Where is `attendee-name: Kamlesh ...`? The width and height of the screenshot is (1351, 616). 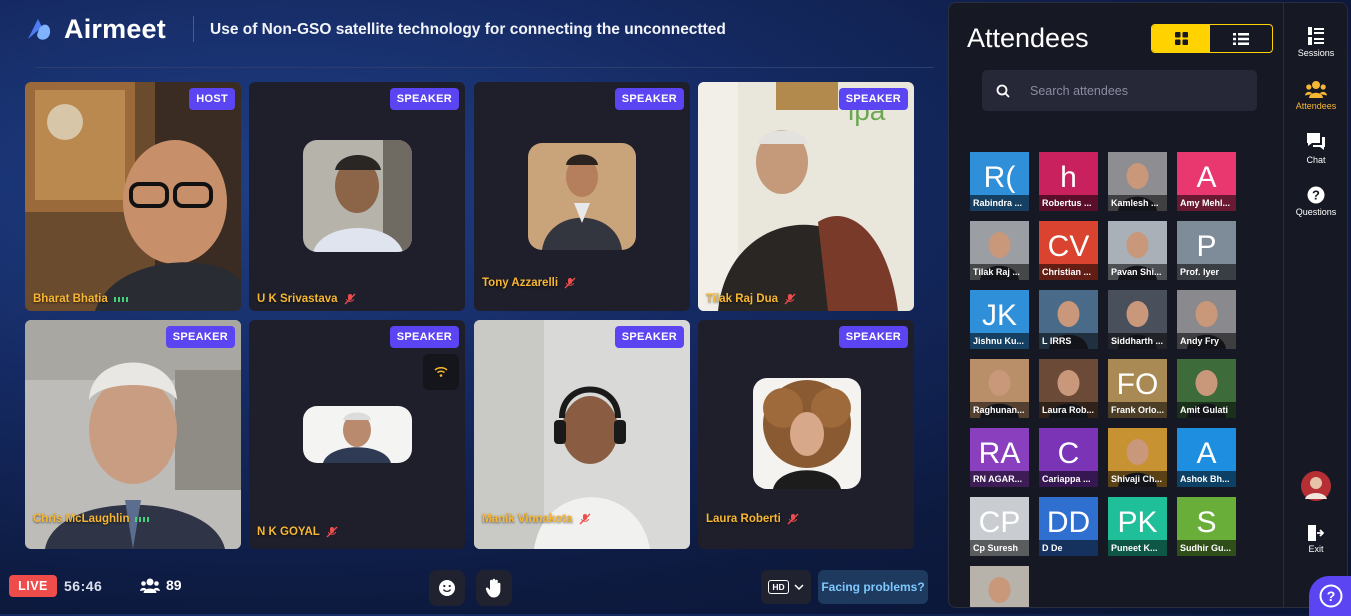
attendee-name: Kamlesh ... is located at coordinates (1137, 203).